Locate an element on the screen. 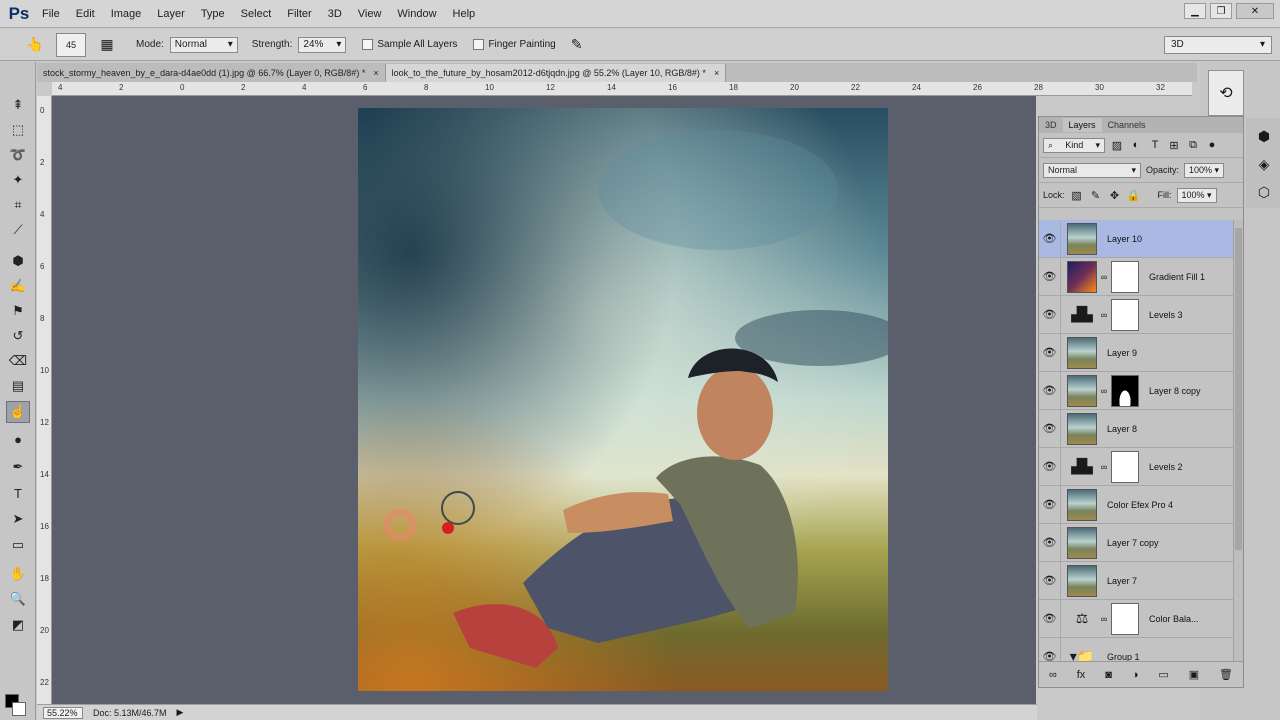 The height and width of the screenshot is (720, 1280). menu-layer: Layer is located at coordinates (171, 14).